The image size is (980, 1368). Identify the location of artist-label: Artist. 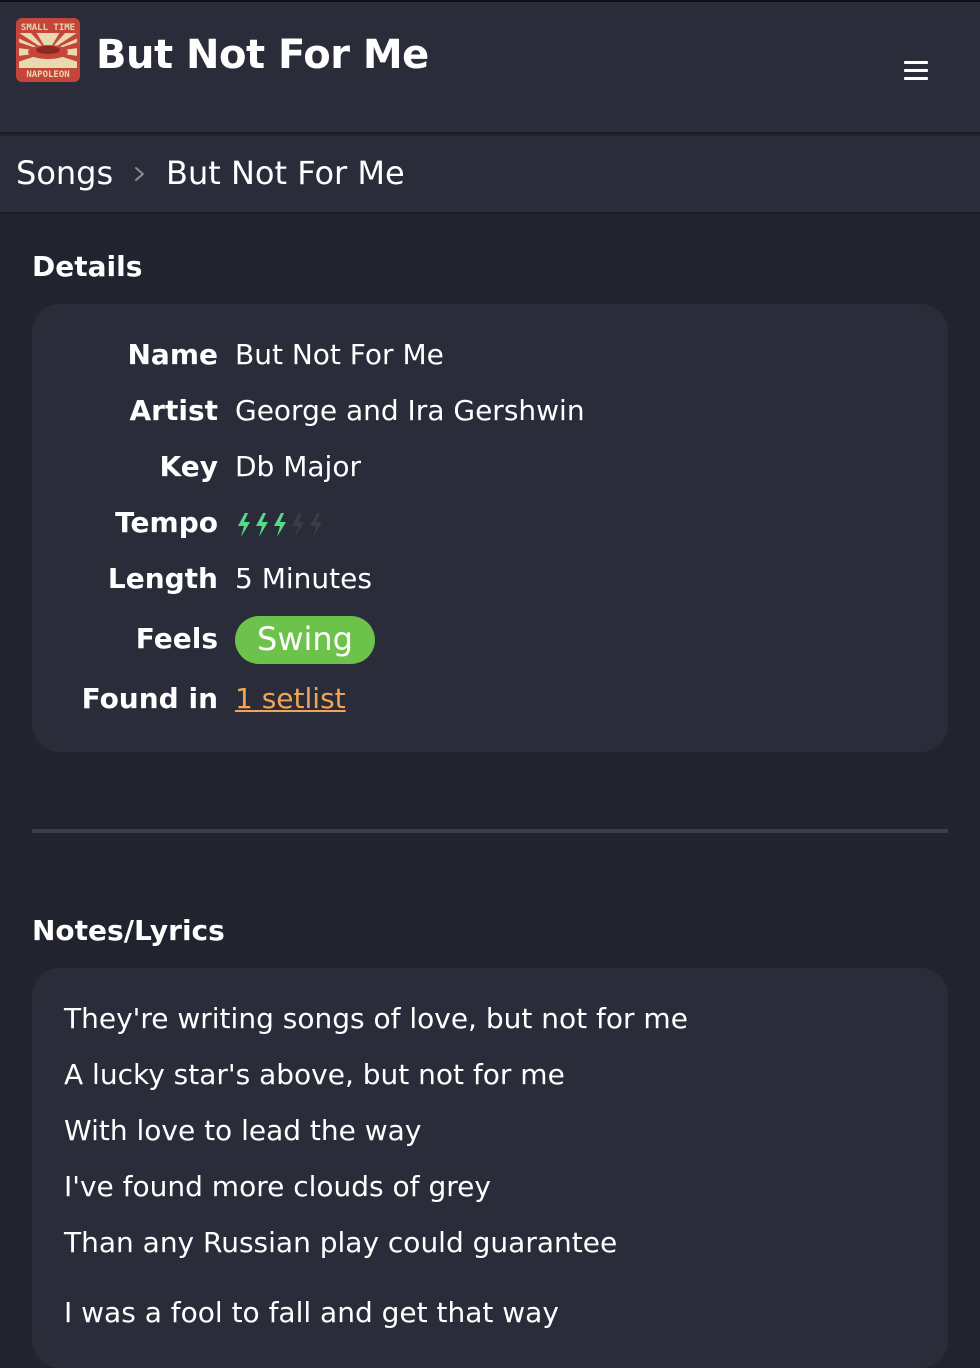
(173, 410).